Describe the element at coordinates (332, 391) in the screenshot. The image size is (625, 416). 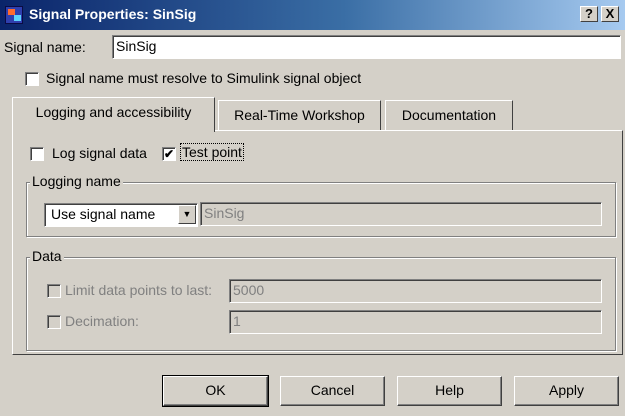
I see `cancel-button: Cancel` at that location.